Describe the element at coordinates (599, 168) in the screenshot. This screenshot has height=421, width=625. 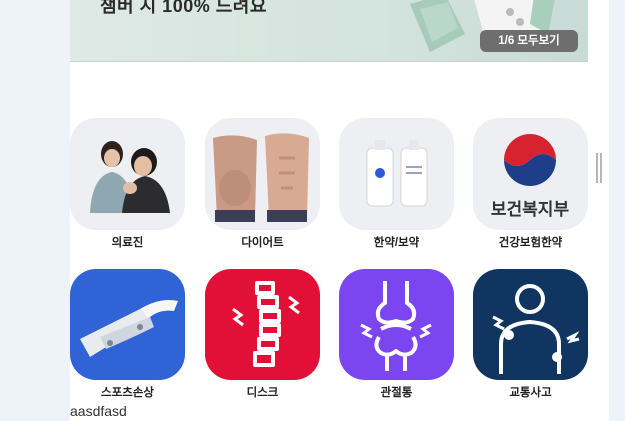
I see `scroll-handle` at that location.